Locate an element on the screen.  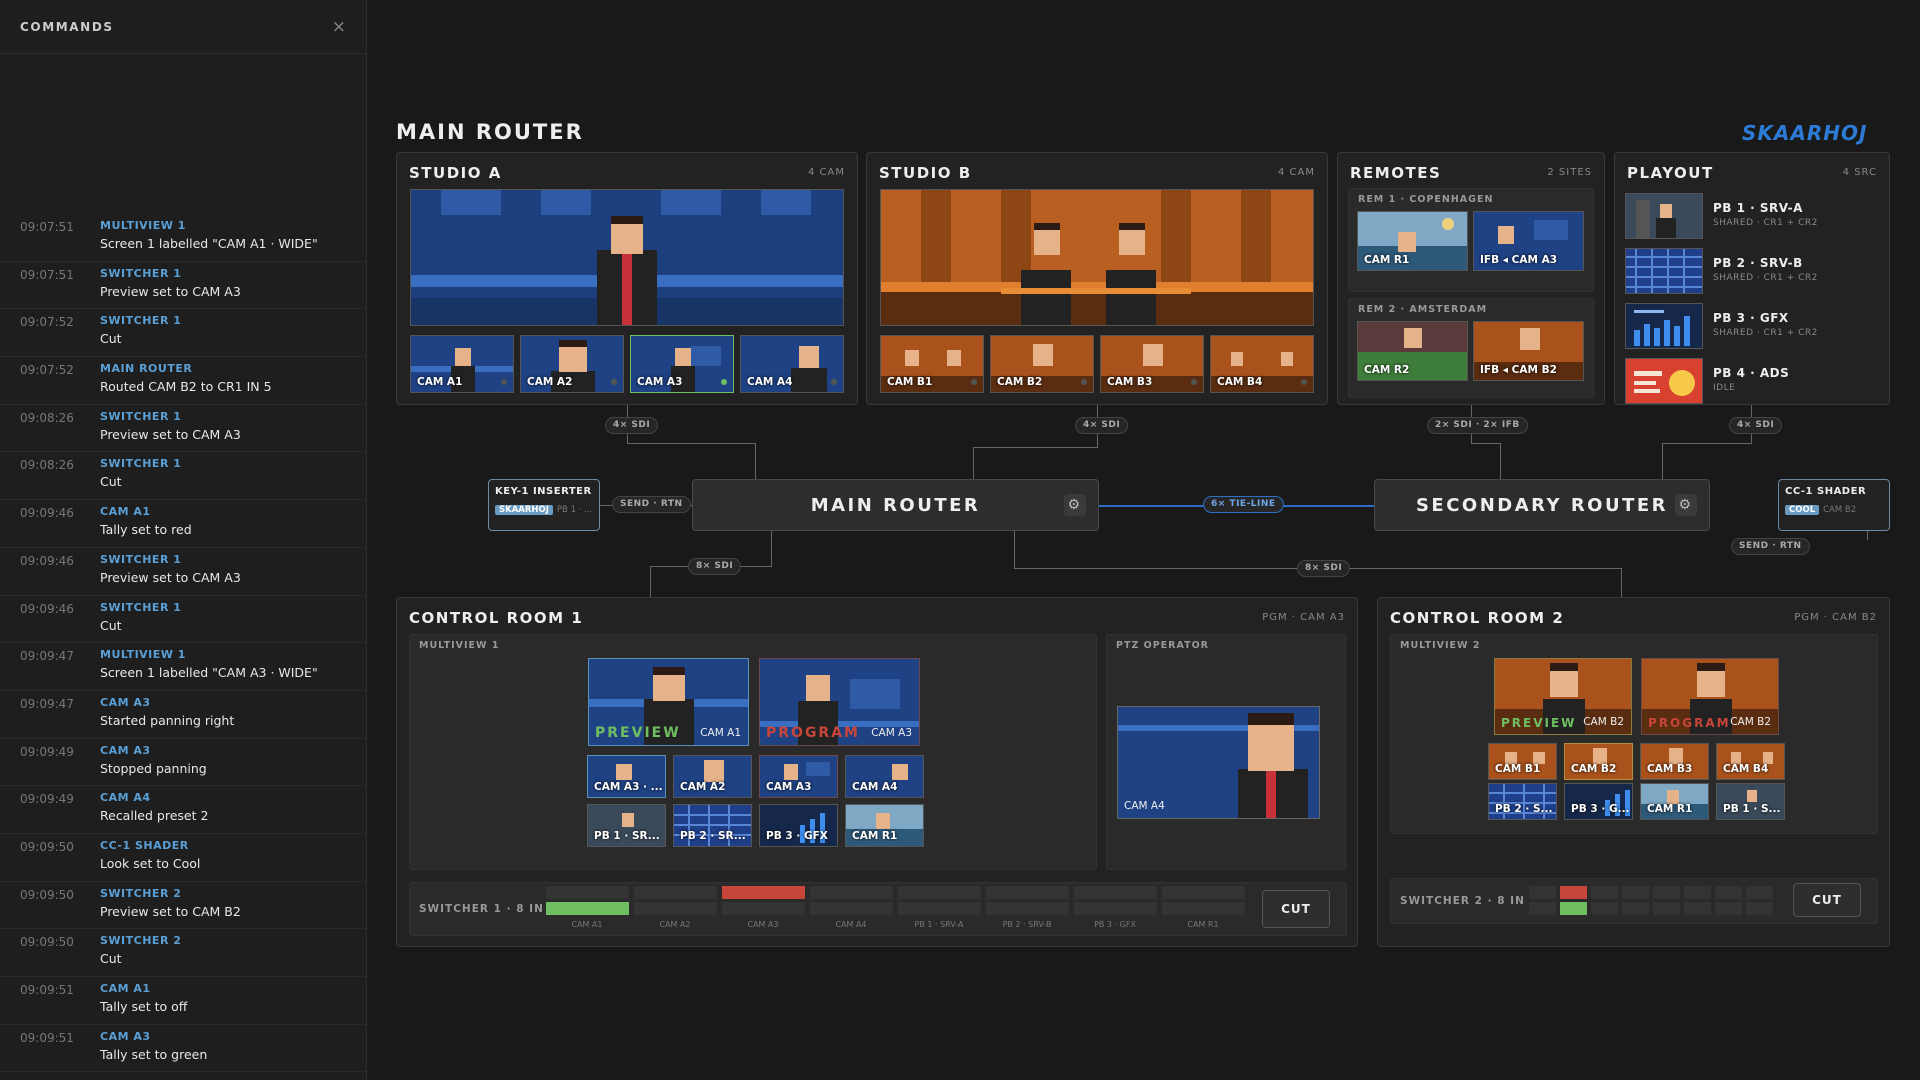
link-pill-playout: 4× SDI is located at coordinates (1756, 425).